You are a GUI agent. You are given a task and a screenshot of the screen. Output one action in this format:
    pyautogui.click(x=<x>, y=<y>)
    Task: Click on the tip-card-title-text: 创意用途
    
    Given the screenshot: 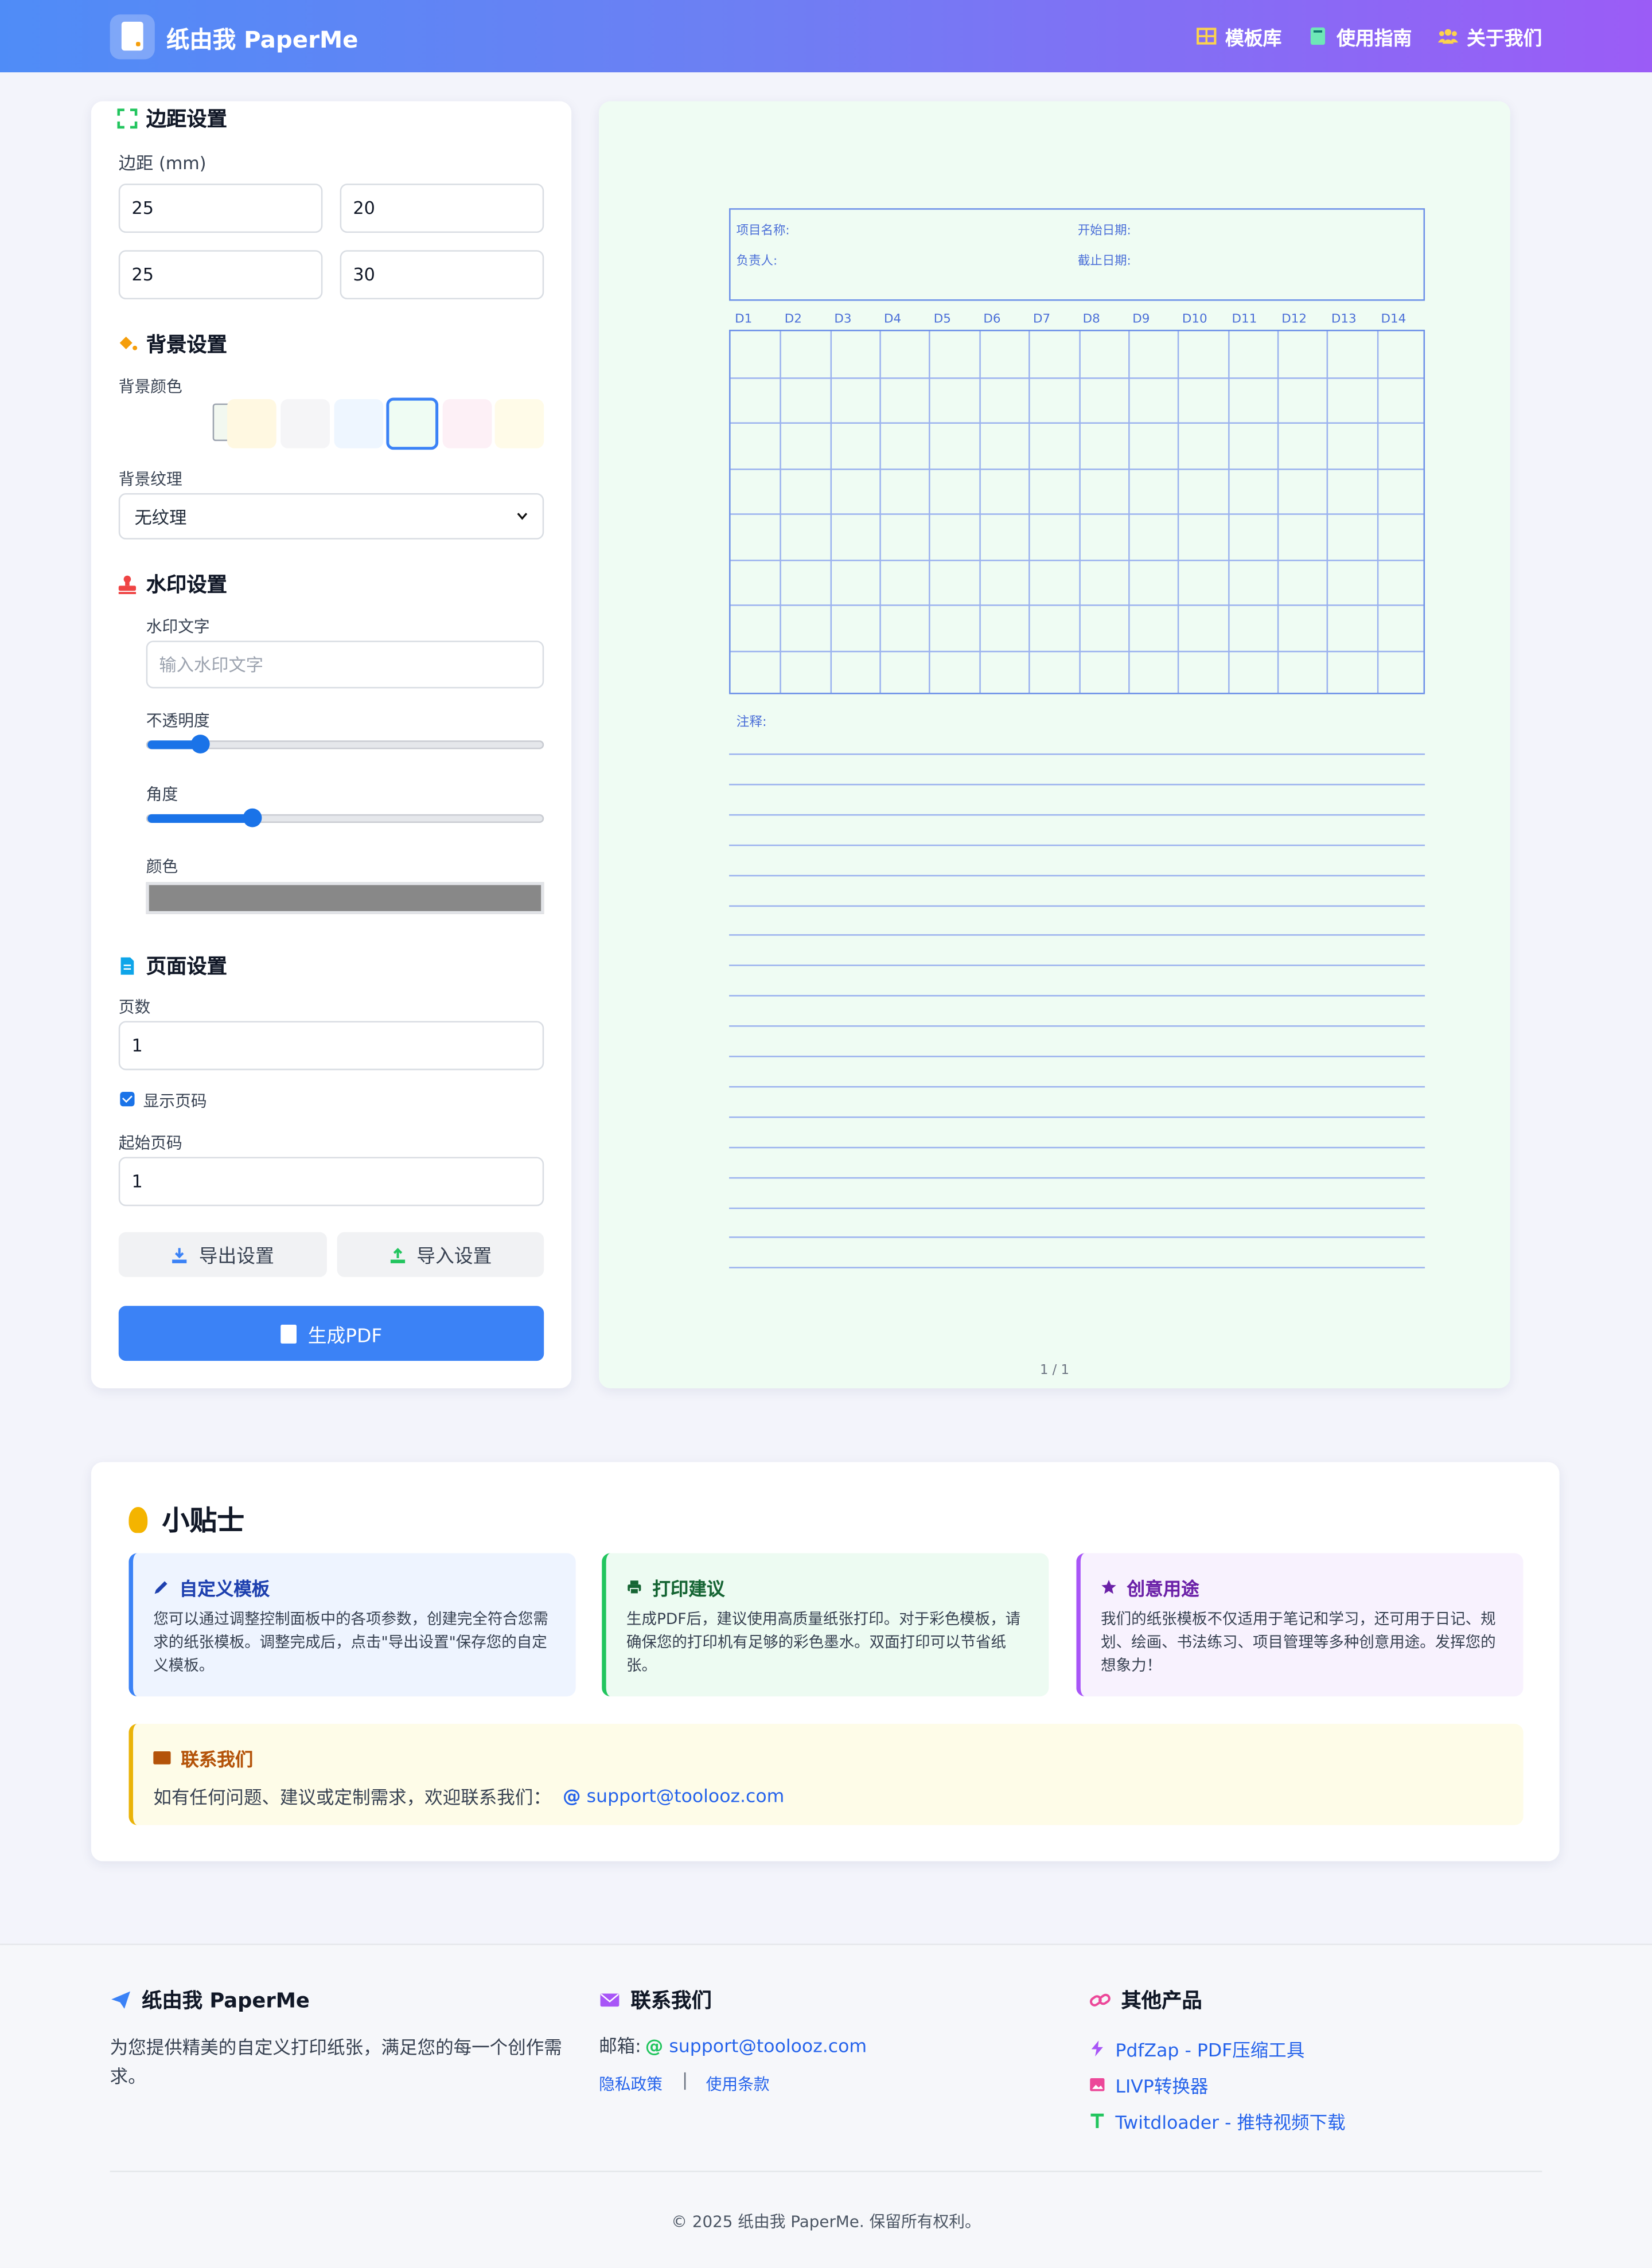 What is the action you would take?
    pyautogui.click(x=1163, y=1589)
    